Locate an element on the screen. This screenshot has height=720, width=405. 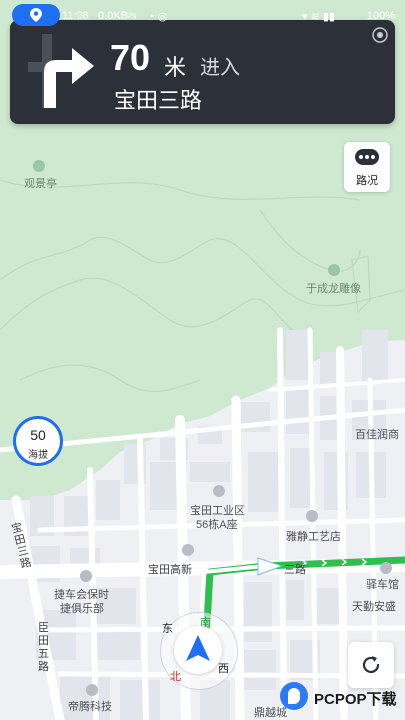
label-tech-company: 帝腾科技 is located at coordinates (90, 707).